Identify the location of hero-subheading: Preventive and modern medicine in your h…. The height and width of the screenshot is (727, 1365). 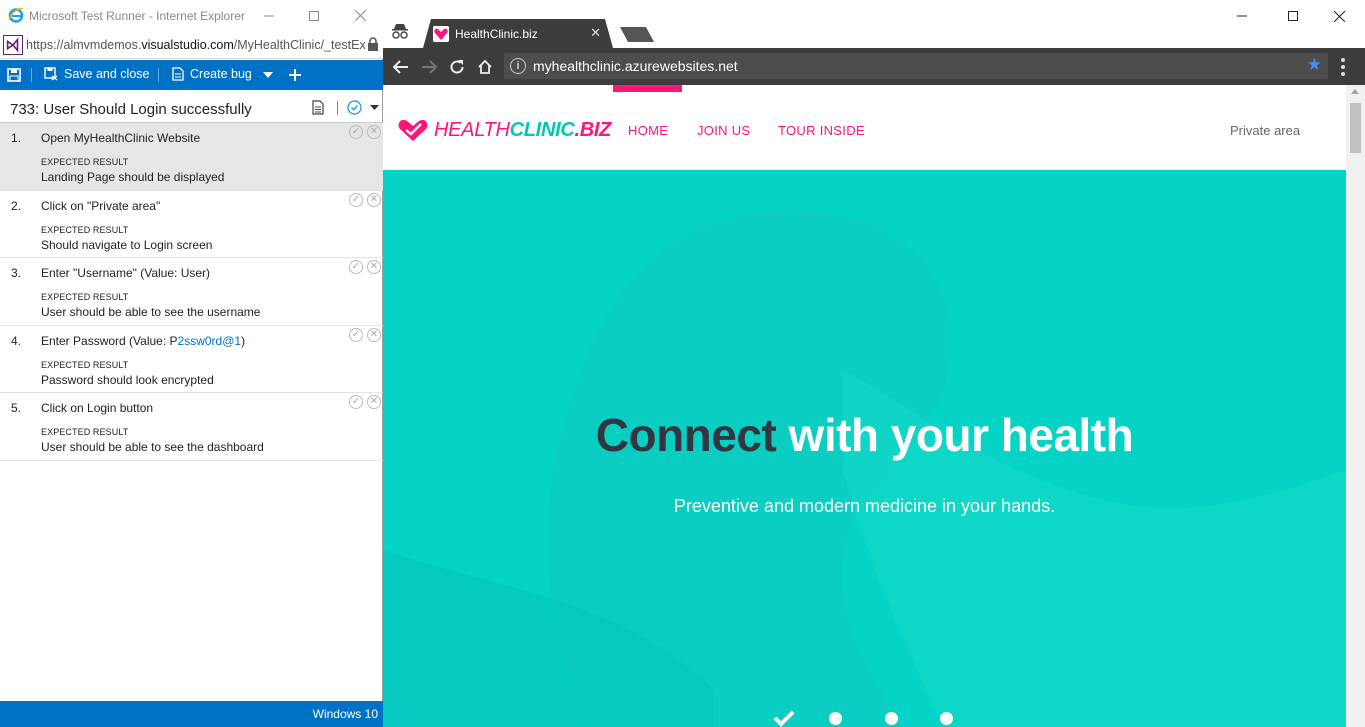
(864, 506).